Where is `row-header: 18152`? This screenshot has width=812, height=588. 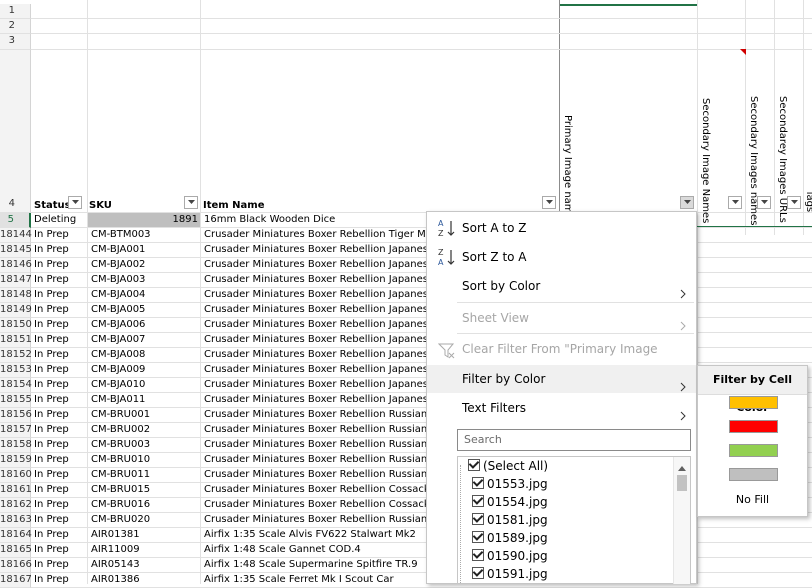 row-header: 18152 is located at coordinates (16, 355).